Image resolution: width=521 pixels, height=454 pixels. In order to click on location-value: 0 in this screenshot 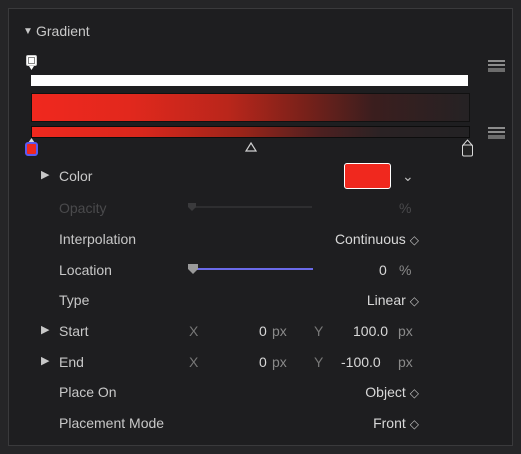, I will do `click(383, 270)`.